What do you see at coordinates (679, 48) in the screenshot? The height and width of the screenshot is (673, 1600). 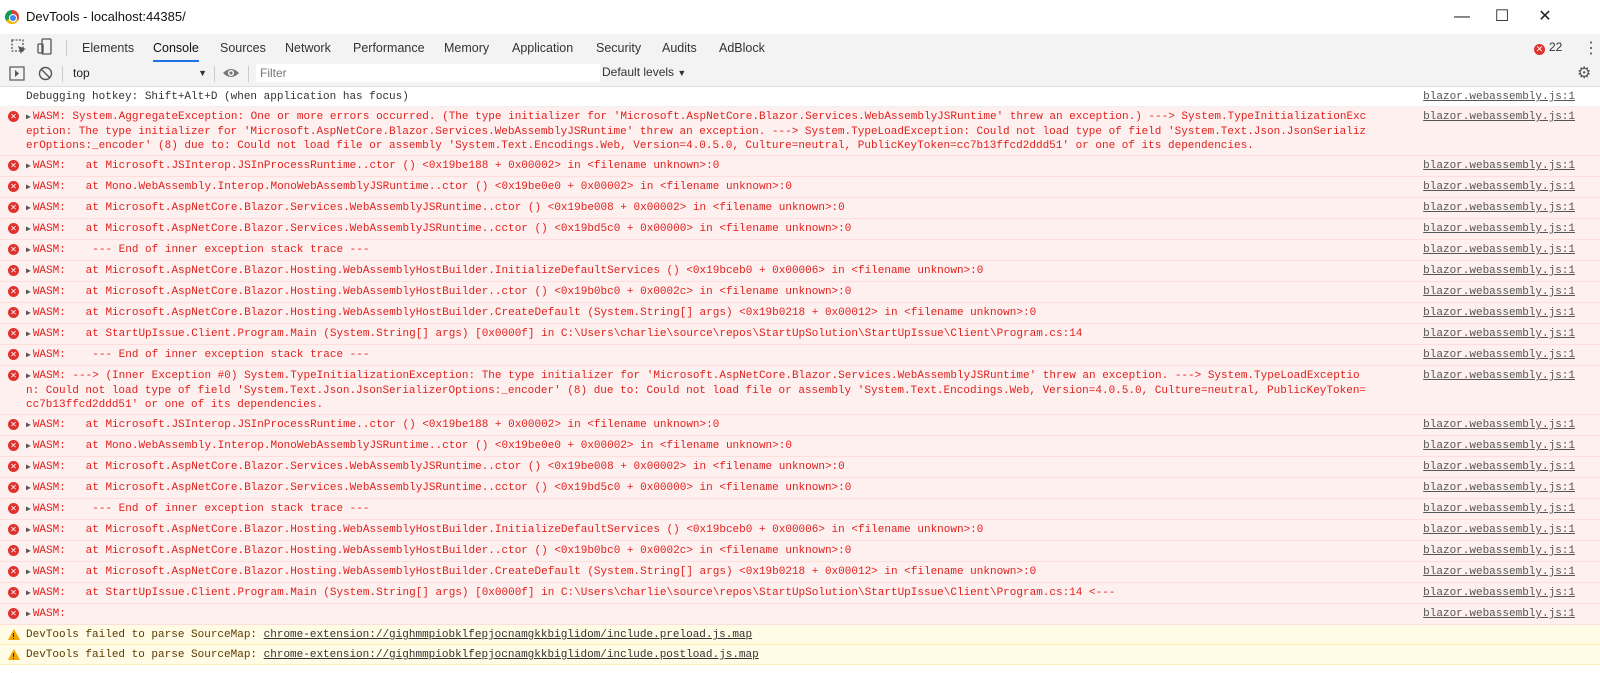 I see `tab-audits: Audits` at bounding box center [679, 48].